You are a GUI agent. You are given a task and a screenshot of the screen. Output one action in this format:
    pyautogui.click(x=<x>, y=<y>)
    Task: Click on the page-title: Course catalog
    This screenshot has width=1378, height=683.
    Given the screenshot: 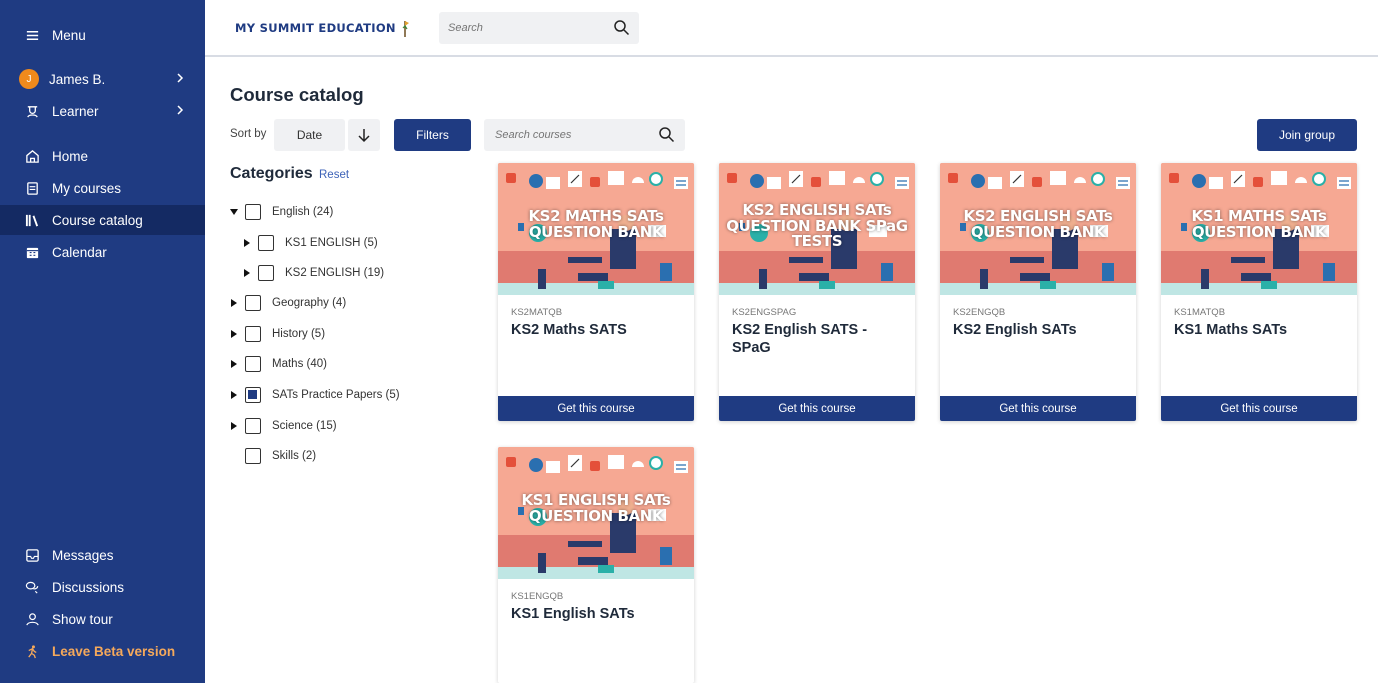 What is the action you would take?
    pyautogui.click(x=297, y=94)
    